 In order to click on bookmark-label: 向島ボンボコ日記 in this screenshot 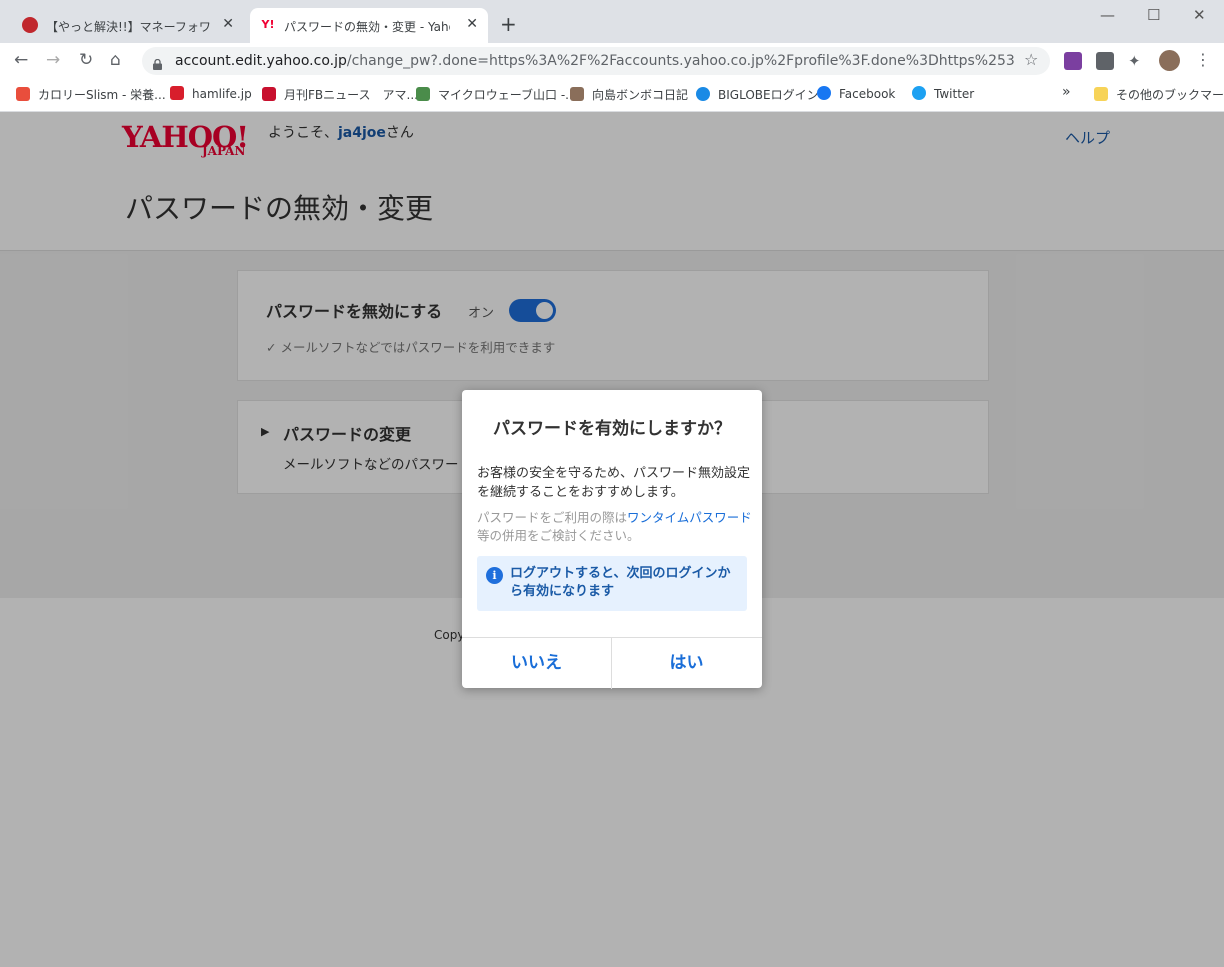, I will do `click(640, 95)`.